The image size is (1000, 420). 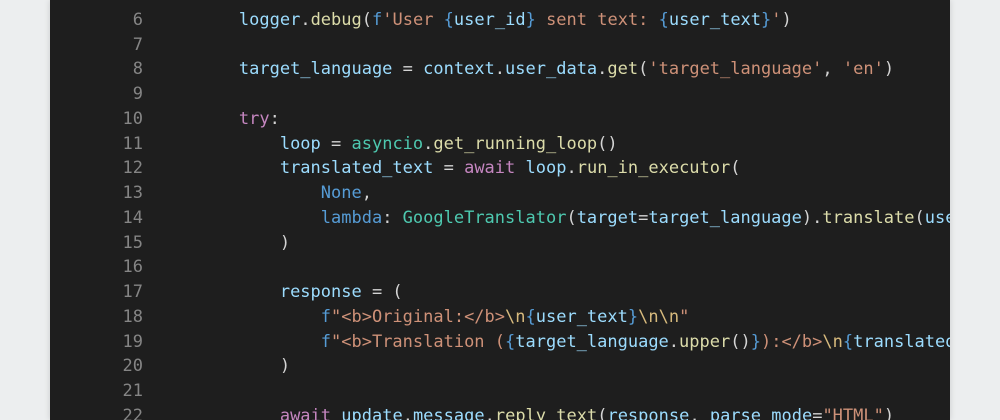 I want to click on code-token: f, so click(x=377, y=19).